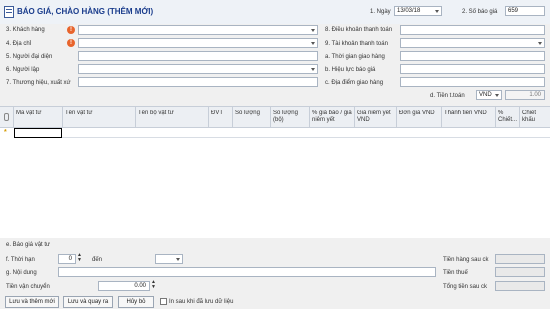 This screenshot has height=309, width=550. I want to click on address-label: 4. Địa chỉ, so click(19, 44).